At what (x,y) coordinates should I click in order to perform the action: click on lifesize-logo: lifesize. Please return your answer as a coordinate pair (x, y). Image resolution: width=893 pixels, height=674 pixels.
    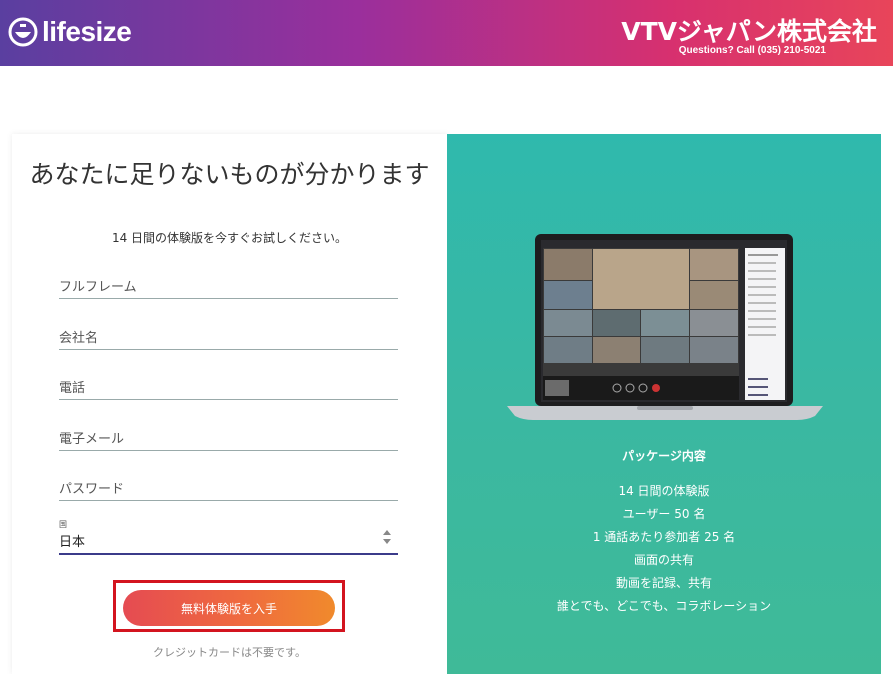
    Looking at the image, I should click on (70, 32).